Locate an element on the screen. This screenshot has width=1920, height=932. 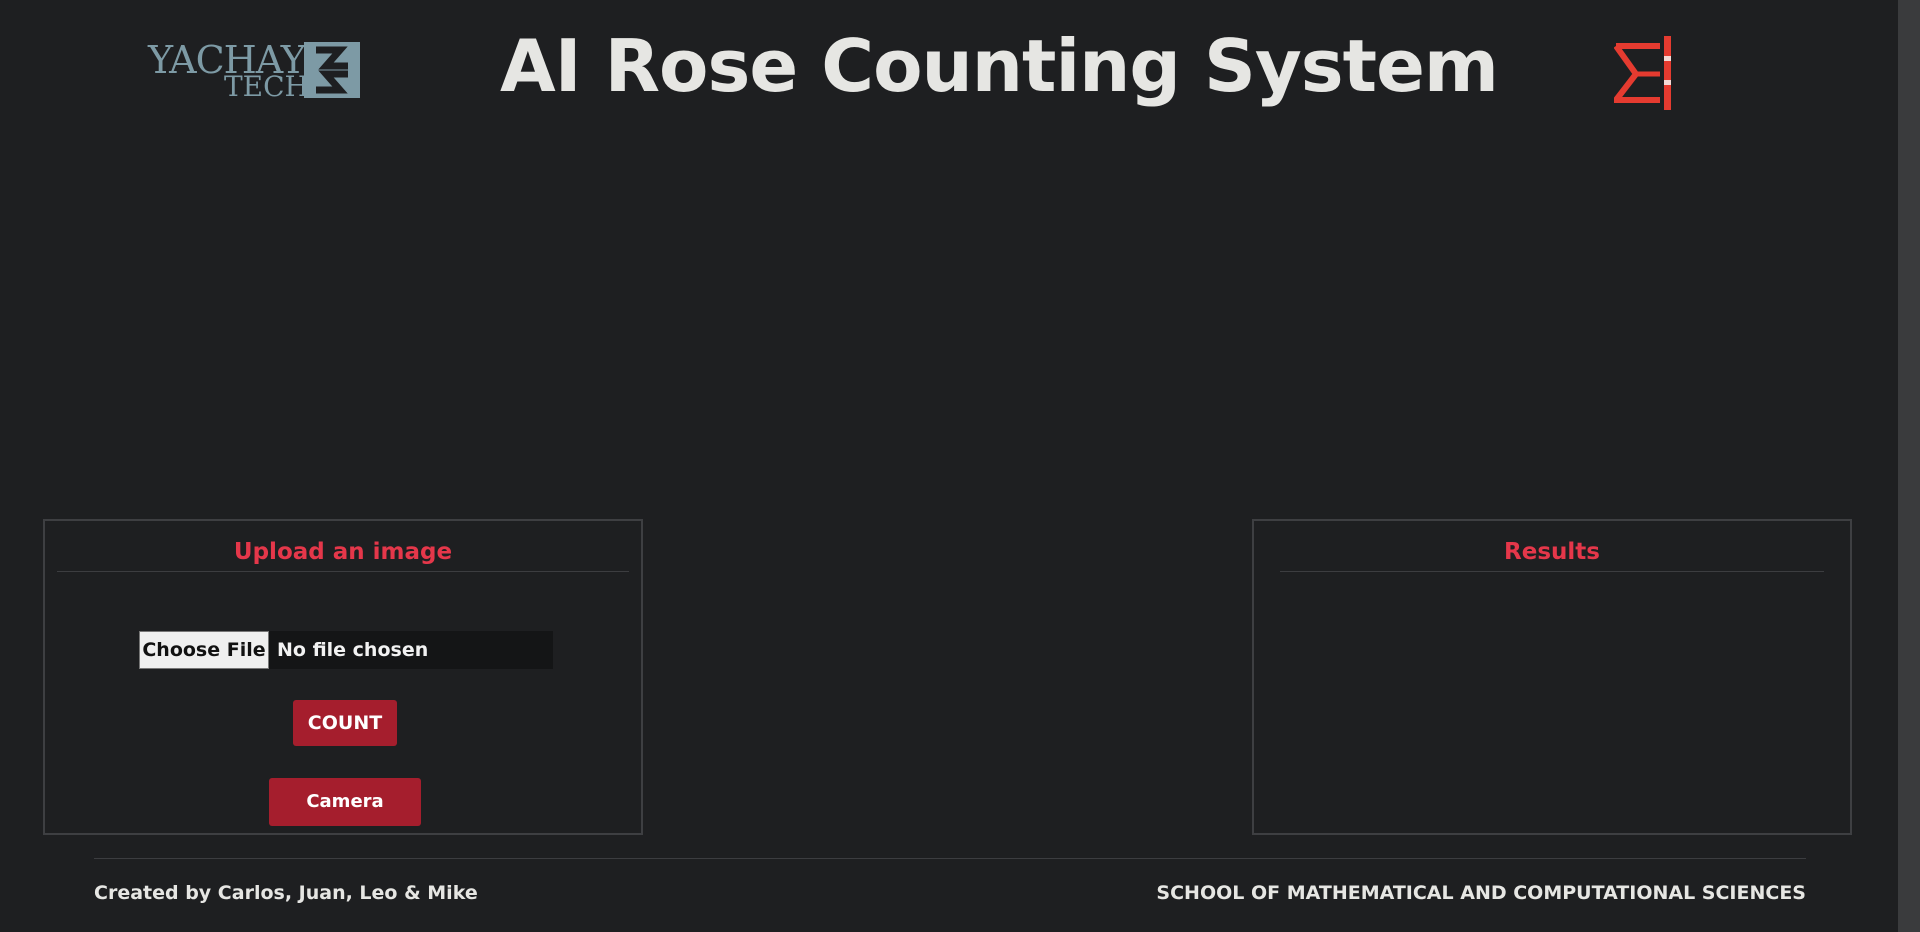
upload-panel-divider is located at coordinates (343, 571).